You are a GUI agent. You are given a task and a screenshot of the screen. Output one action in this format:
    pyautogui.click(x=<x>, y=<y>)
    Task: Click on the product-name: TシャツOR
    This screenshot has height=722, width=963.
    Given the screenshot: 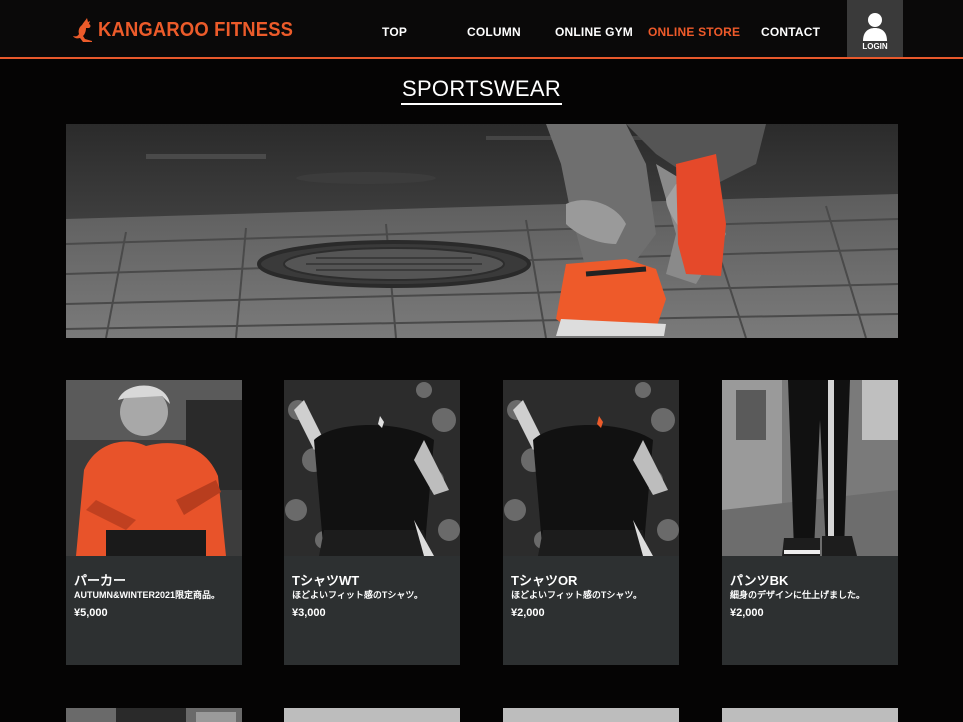 What is the action you would take?
    pyautogui.click(x=544, y=580)
    